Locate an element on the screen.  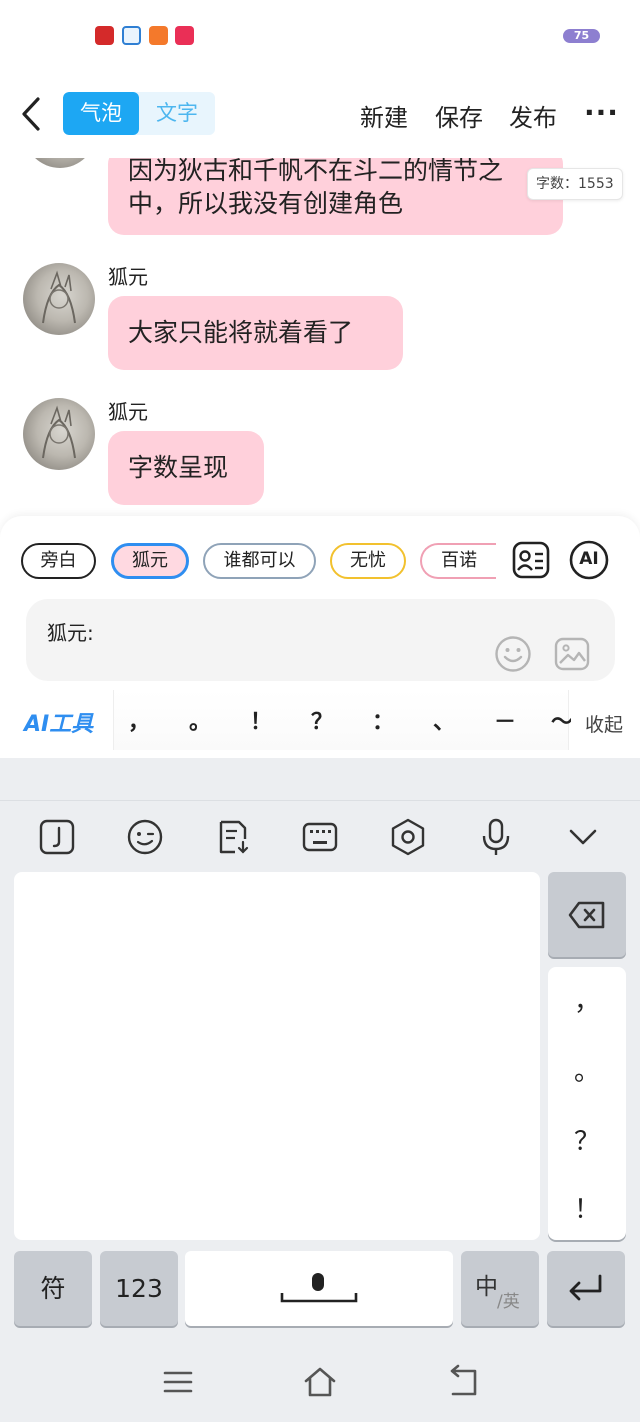
more-options-button: ··· is located at coordinates (601, 113).